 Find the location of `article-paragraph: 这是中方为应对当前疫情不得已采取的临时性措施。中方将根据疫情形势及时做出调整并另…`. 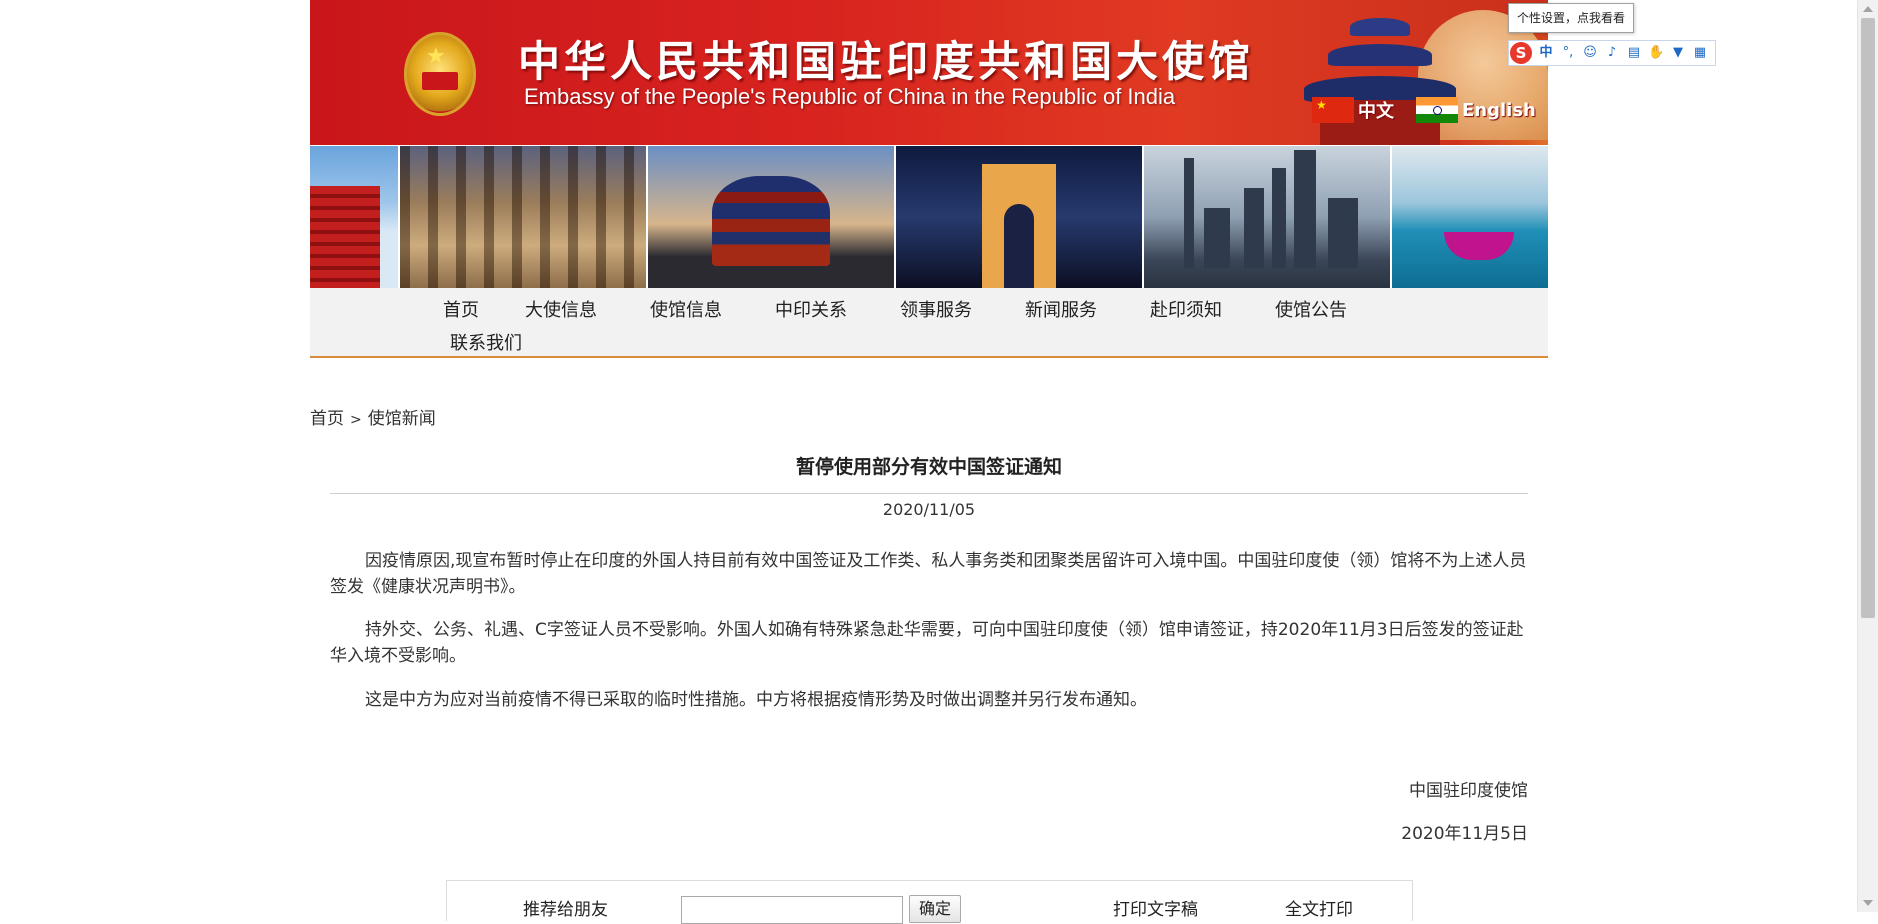

article-paragraph: 这是中方为应对当前疫情不得已采取的临时性措施。中方将根据疫情形势及时做出调整并另… is located at coordinates (756, 700).